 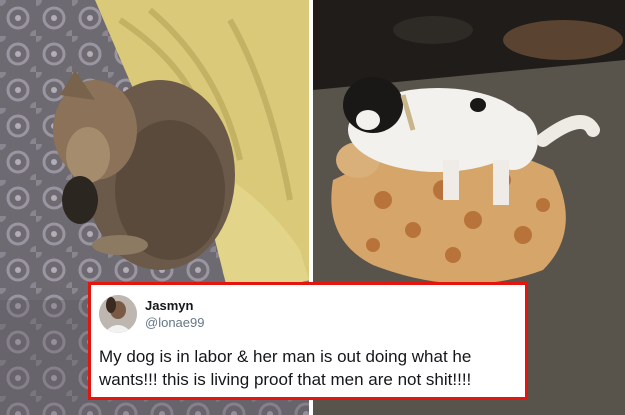 I want to click on user-handle: @lonae99, so click(x=174, y=322).